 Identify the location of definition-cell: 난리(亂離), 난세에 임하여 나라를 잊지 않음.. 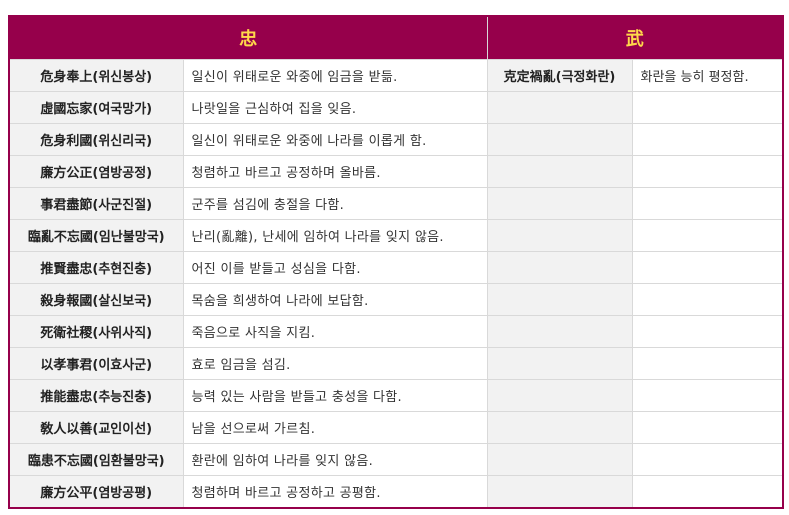
(335, 235).